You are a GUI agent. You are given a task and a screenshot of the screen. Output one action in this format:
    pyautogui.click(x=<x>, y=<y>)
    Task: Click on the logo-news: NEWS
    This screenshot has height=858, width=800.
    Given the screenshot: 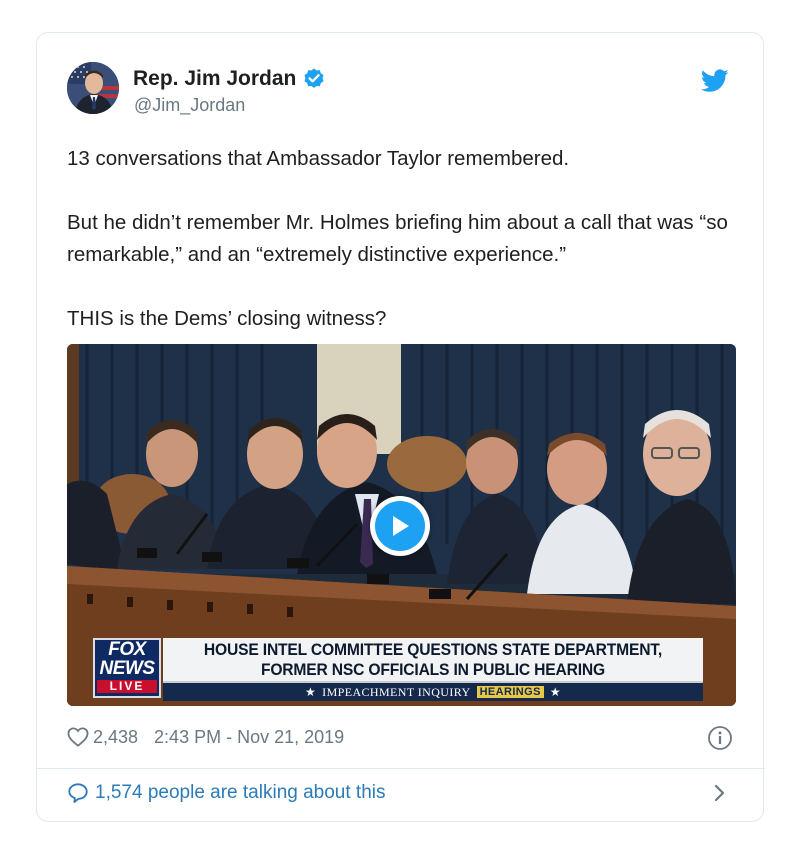 What is the action you would take?
    pyautogui.click(x=127, y=668)
    